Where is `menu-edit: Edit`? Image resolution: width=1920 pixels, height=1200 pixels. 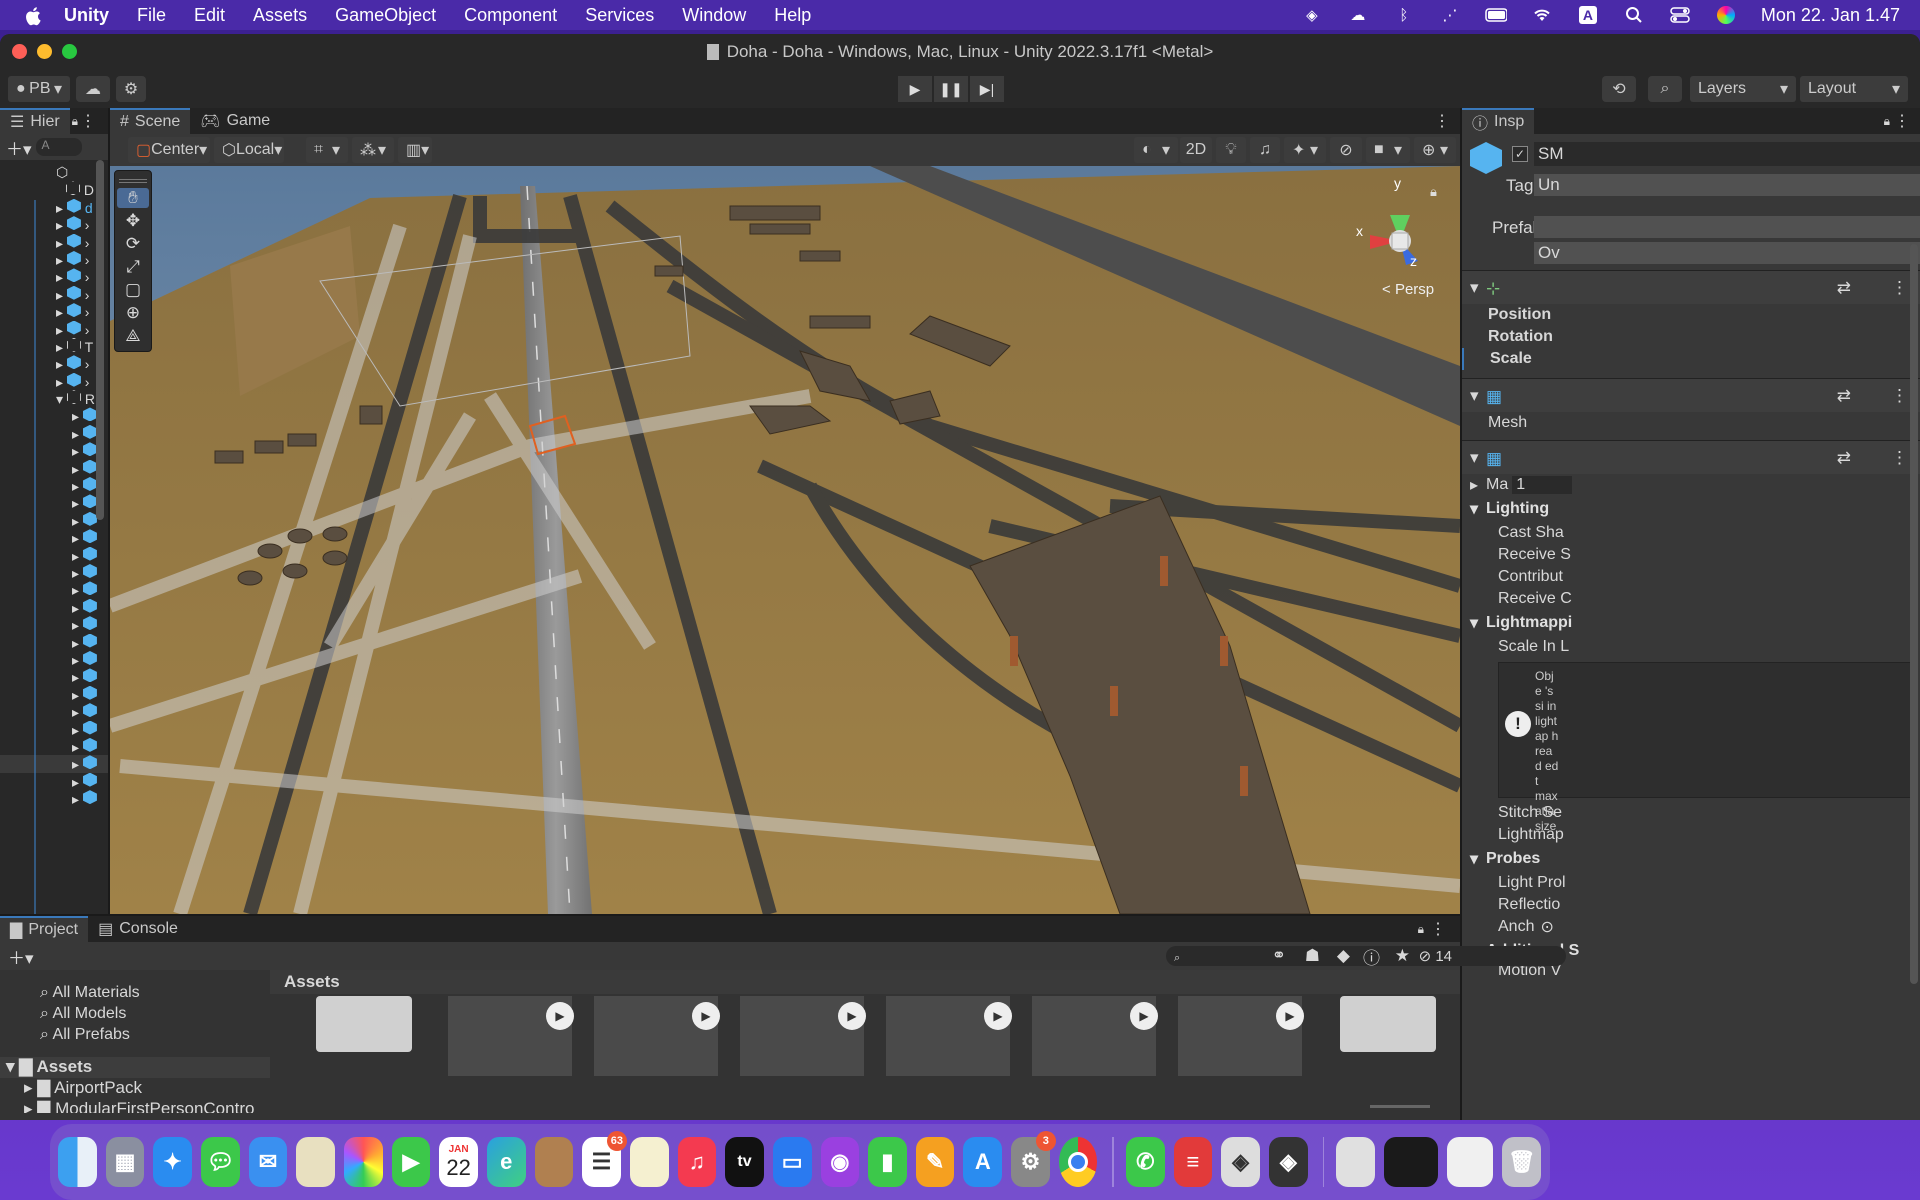
menu-edit: Edit is located at coordinates (209, 15).